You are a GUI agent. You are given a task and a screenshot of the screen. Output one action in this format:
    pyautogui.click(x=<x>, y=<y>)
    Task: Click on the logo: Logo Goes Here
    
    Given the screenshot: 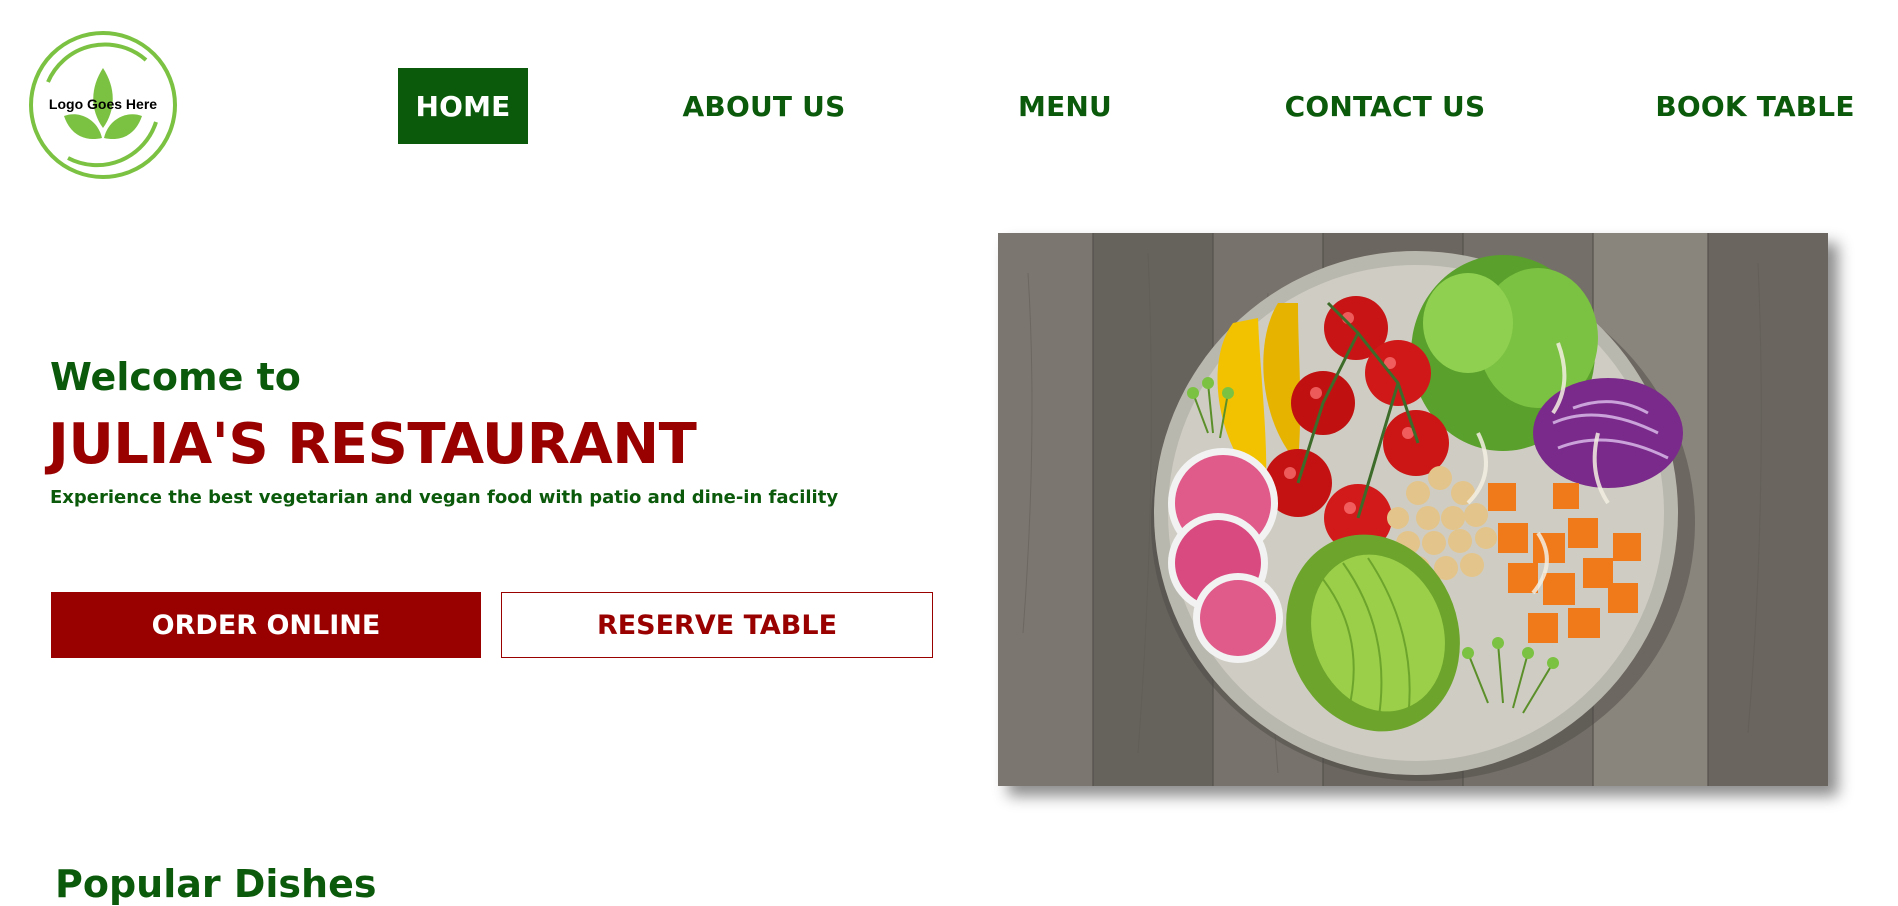 What is the action you would take?
    pyautogui.click(x=103, y=105)
    